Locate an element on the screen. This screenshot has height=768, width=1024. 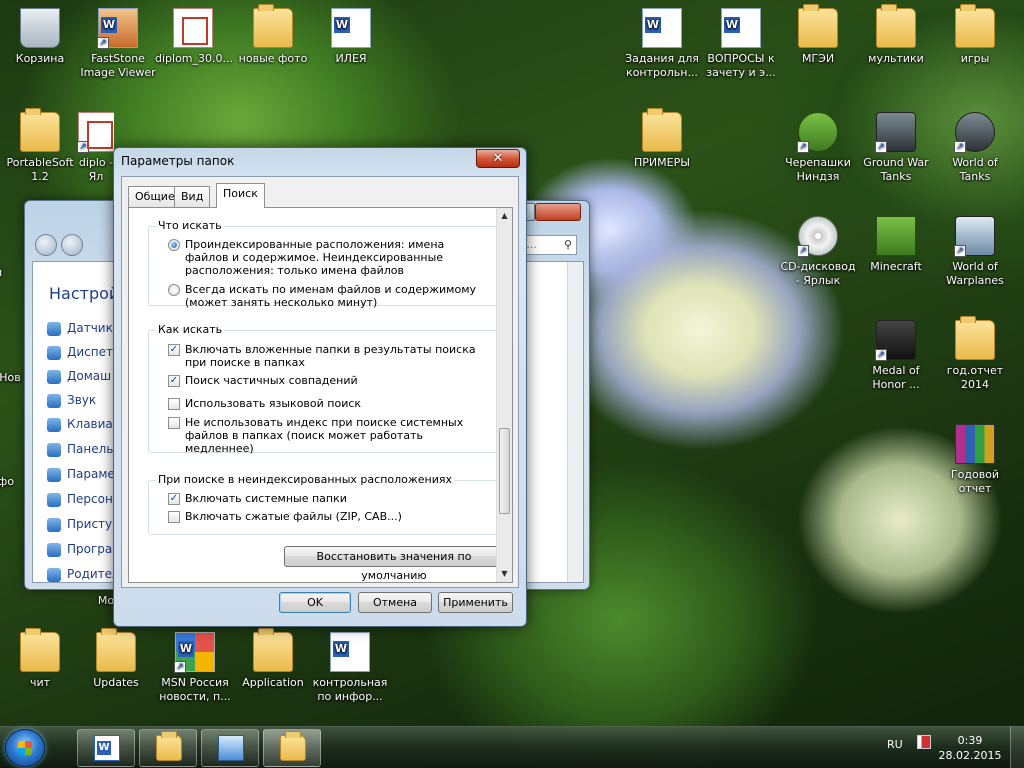
desktop-icon-faststone: ↗ FastStone Image Viewer is located at coordinates (118, 44).